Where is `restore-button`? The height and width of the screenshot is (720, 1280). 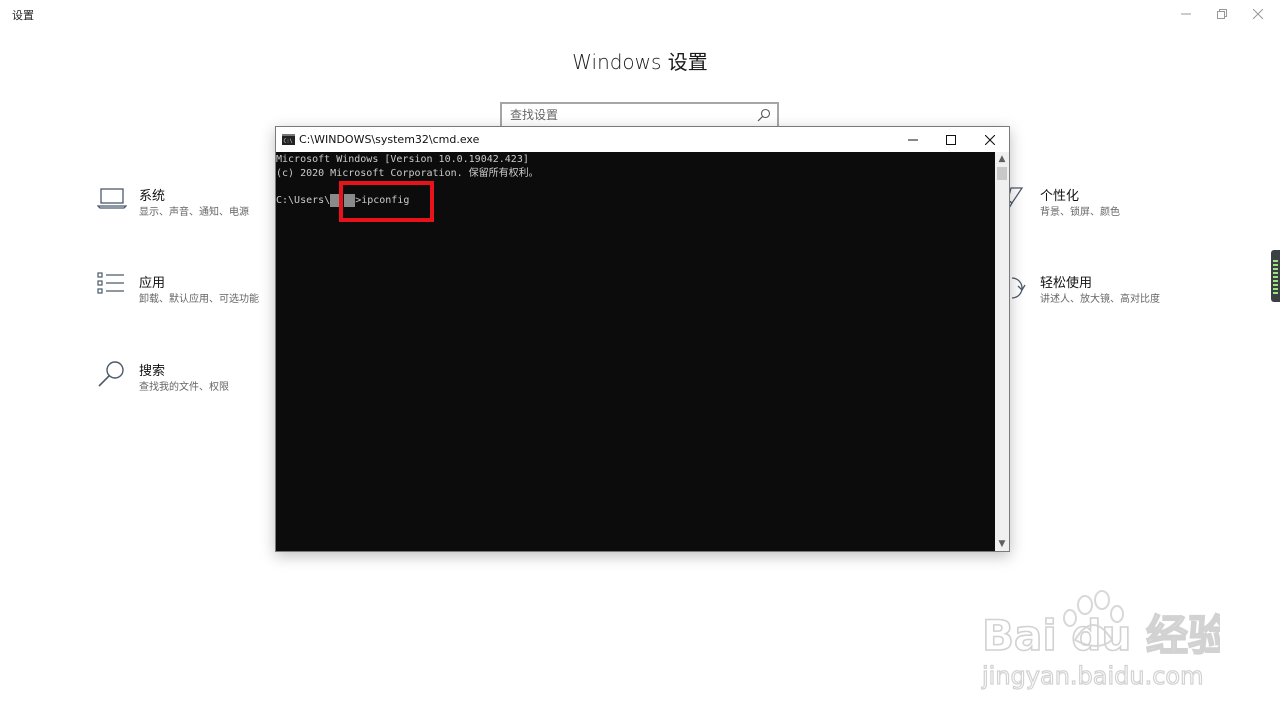
restore-button is located at coordinates (1222, 14).